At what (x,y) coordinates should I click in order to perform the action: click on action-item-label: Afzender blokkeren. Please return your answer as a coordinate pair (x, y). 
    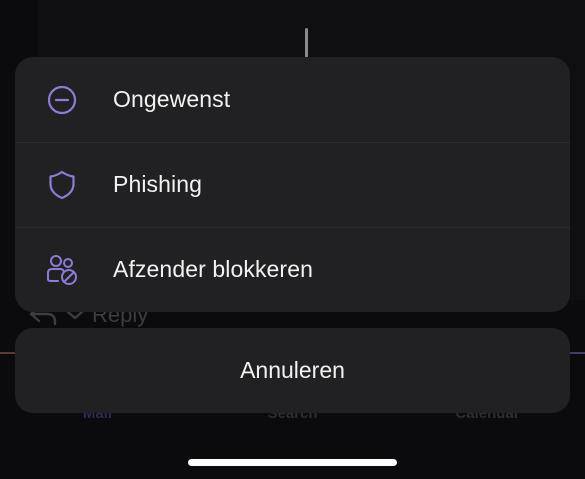
    Looking at the image, I should click on (213, 269).